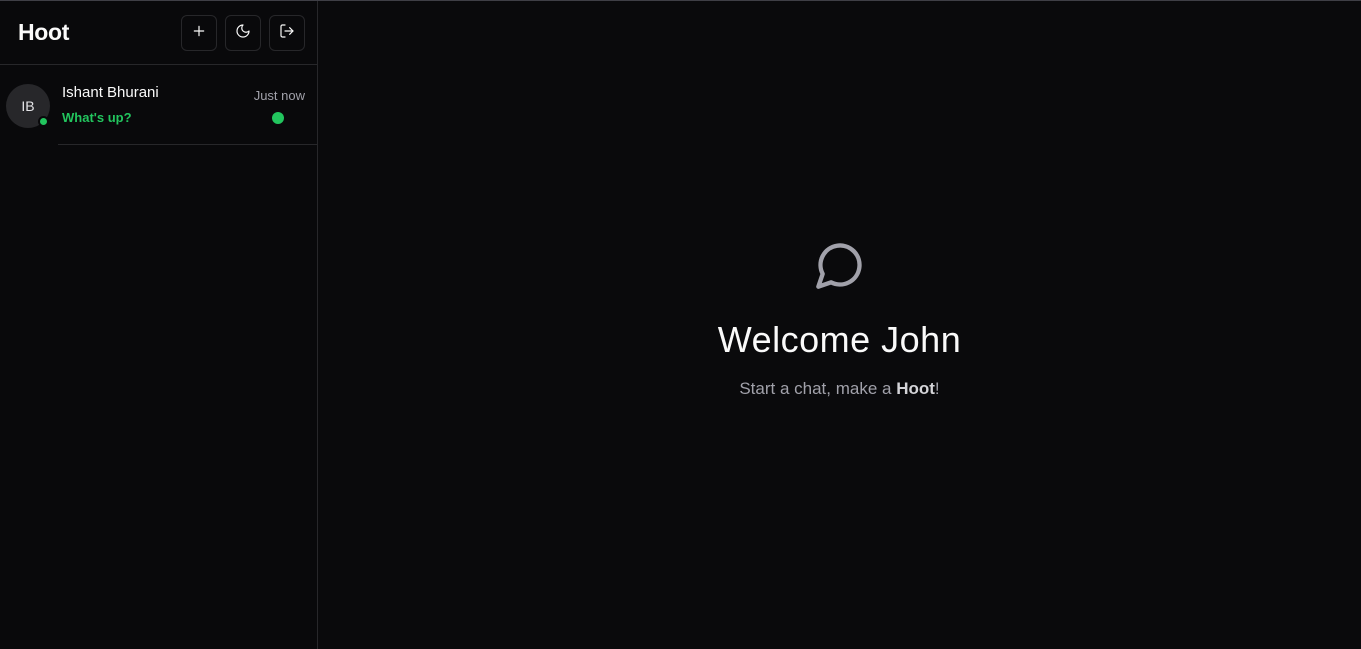 Image resolution: width=1361 pixels, height=649 pixels. What do you see at coordinates (110, 92) in the screenshot?
I see `chat-contact-name: Ishant Bhurani` at bounding box center [110, 92].